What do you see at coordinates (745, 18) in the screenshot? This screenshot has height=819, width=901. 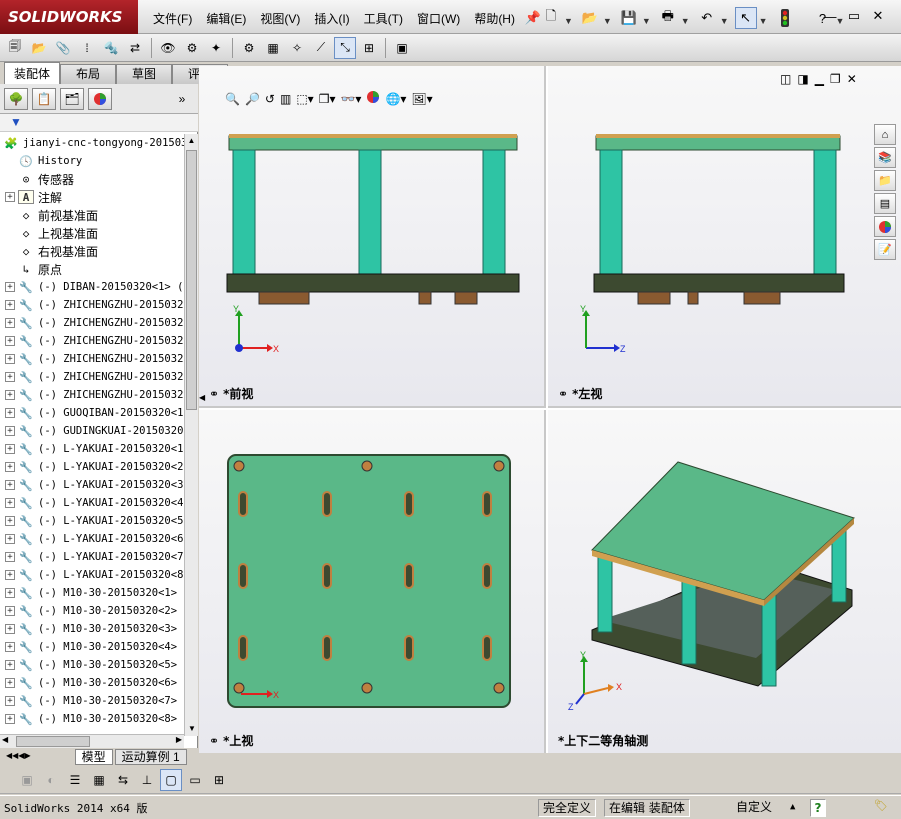 I see `select-arrow-icon: ↖` at bounding box center [745, 18].